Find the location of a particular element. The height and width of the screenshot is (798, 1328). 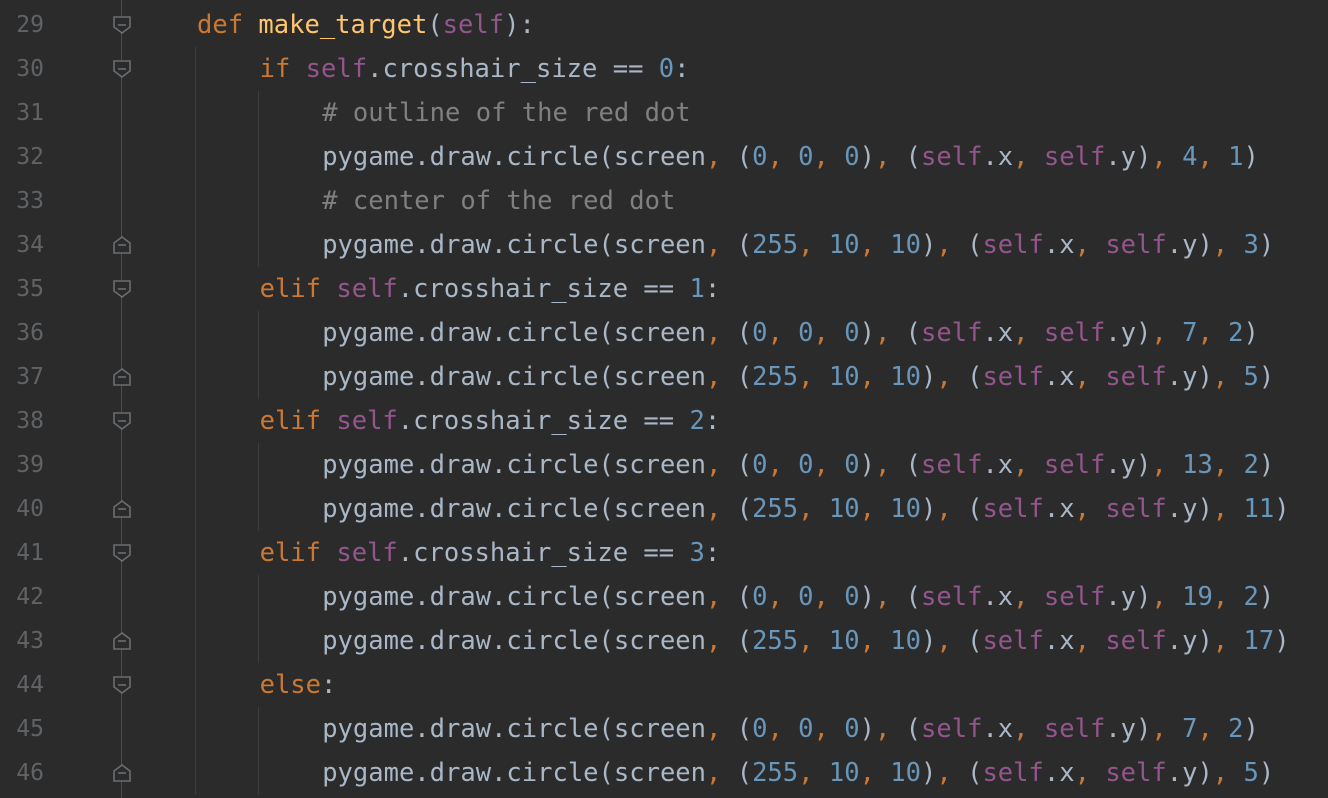

code-line: 41 elif self.crosshair_size == 3: is located at coordinates (664, 553).